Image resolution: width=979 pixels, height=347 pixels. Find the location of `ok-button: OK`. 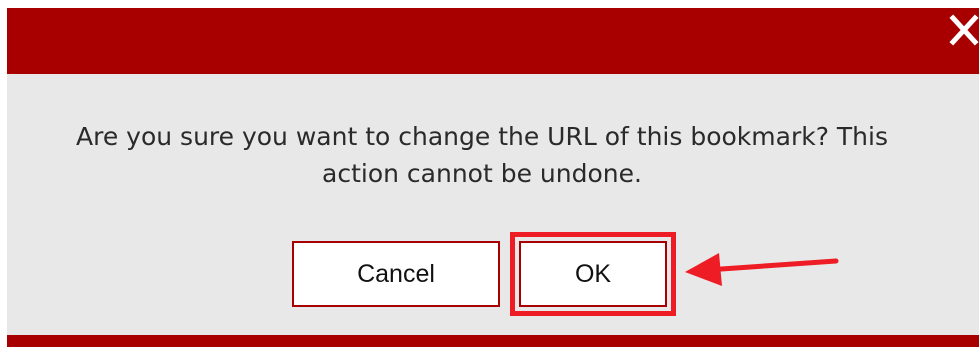

ok-button: OK is located at coordinates (593, 274).